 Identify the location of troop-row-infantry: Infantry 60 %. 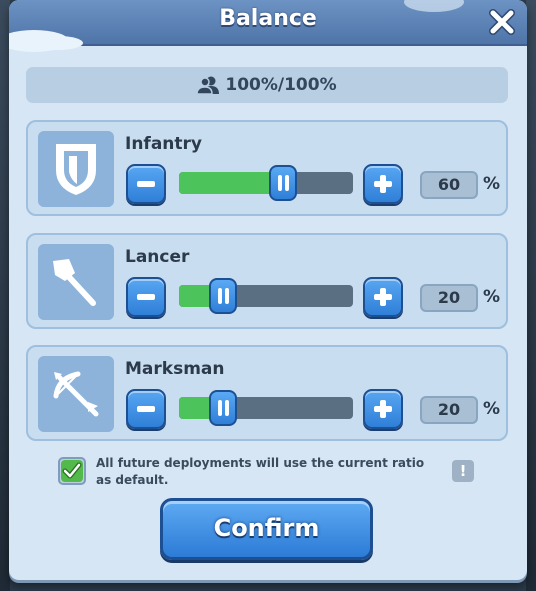
(267, 168).